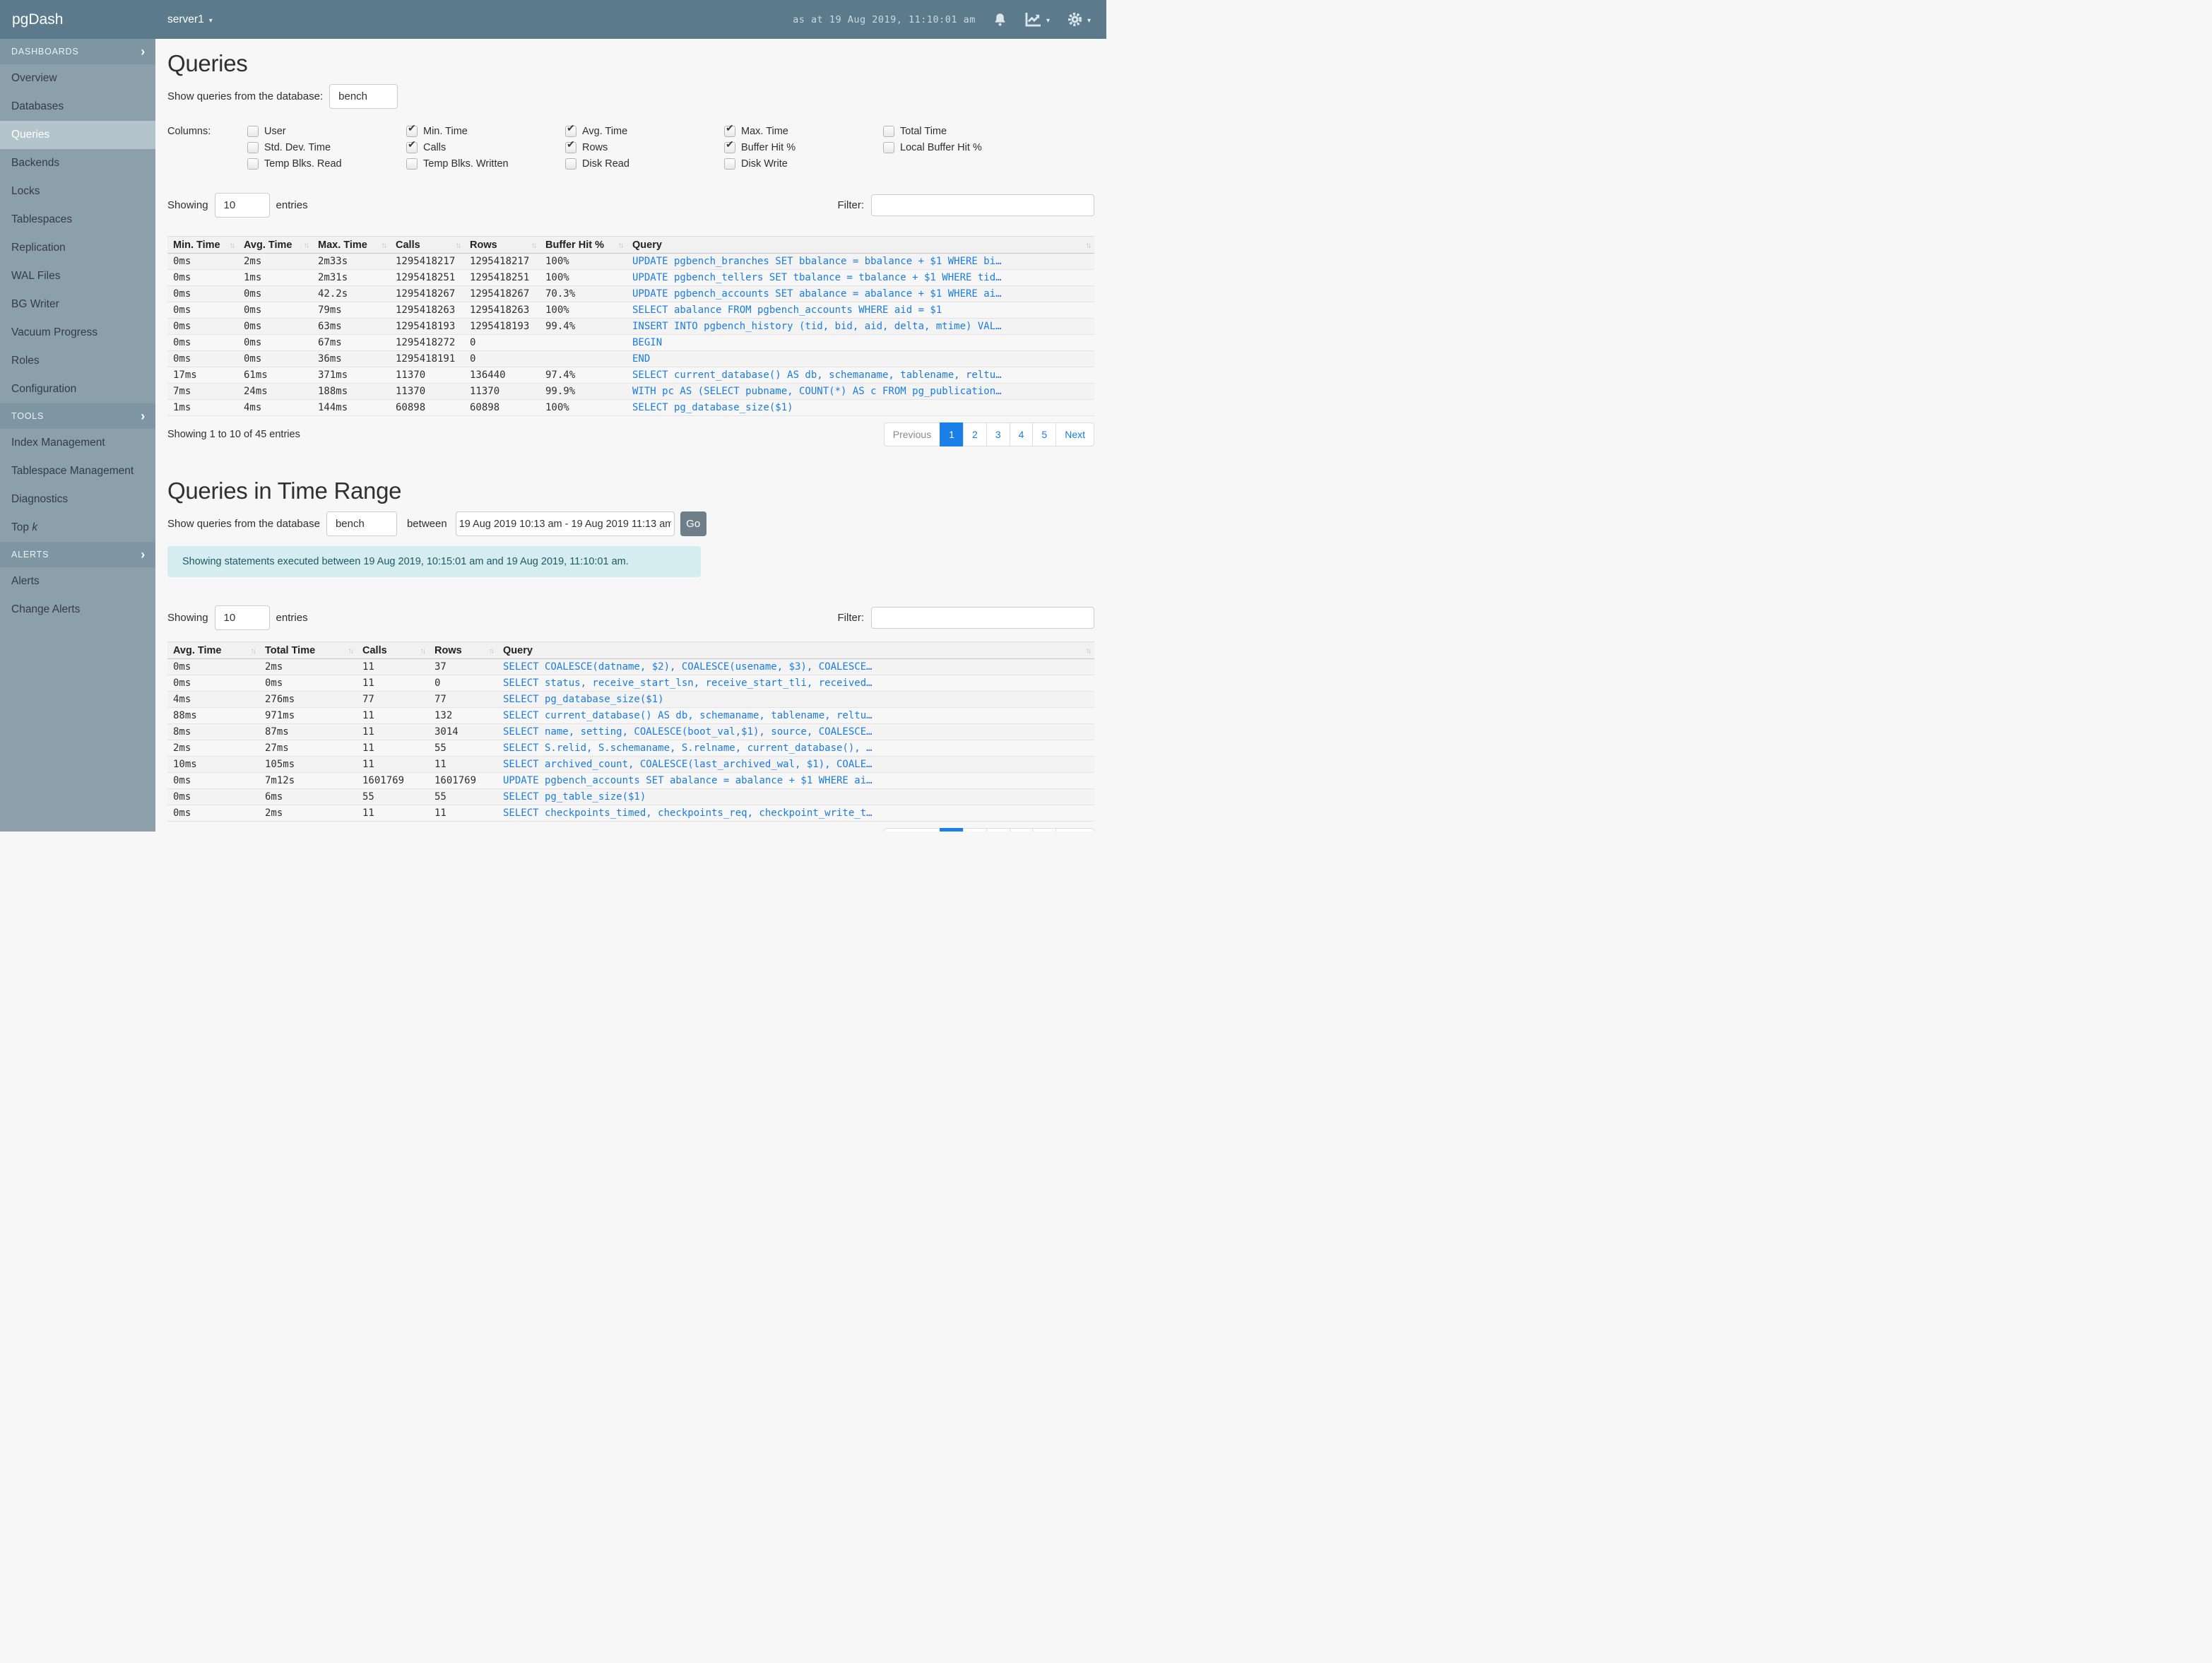  What do you see at coordinates (77, 555) in the screenshot?
I see `sidebar-header-alerts: ALERTS` at bounding box center [77, 555].